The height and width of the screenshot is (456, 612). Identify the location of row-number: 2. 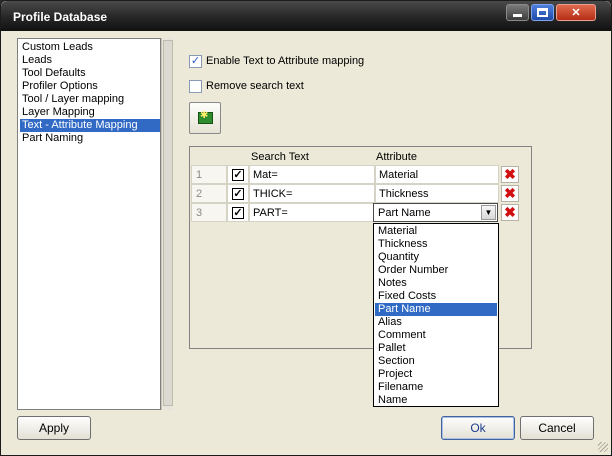
(209, 193).